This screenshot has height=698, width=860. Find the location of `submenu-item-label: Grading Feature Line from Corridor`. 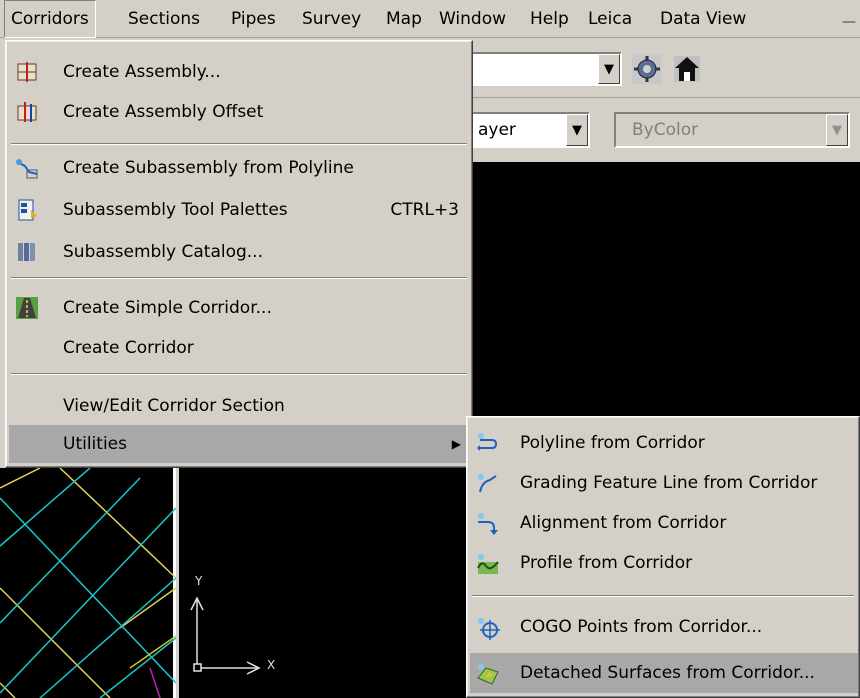

submenu-item-label: Grading Feature Line from Corridor is located at coordinates (669, 483).